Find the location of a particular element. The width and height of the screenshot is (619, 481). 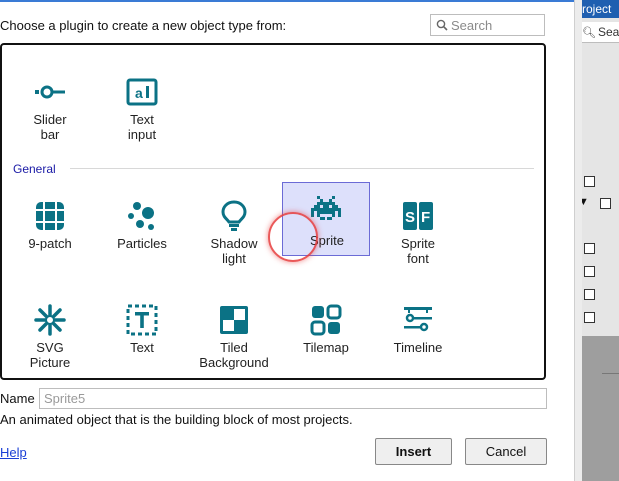

tiled-background-icon is located at coordinates (234, 320).